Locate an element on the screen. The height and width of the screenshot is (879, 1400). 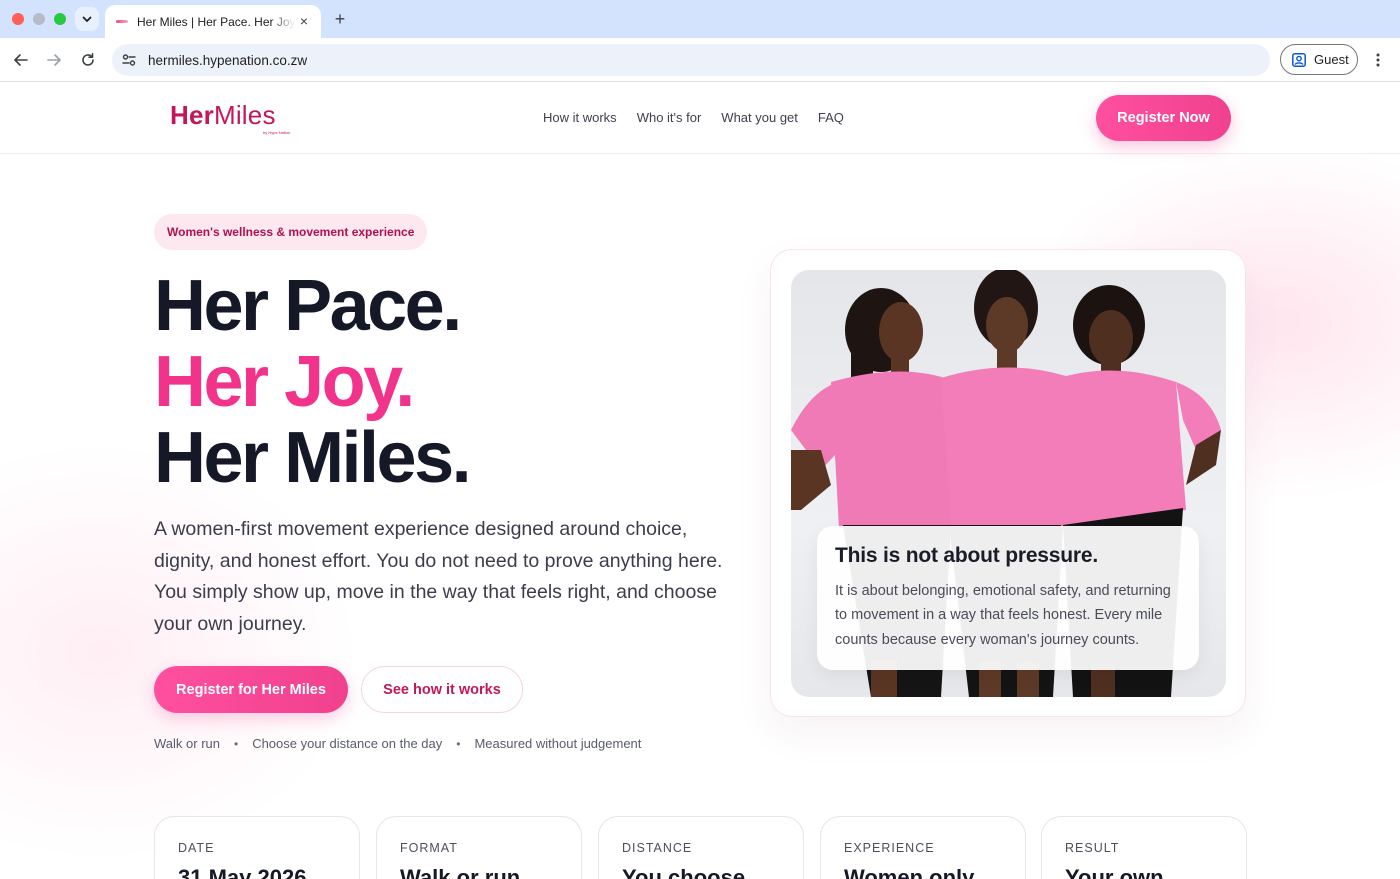
tab-close-icon: × is located at coordinates (304, 21).